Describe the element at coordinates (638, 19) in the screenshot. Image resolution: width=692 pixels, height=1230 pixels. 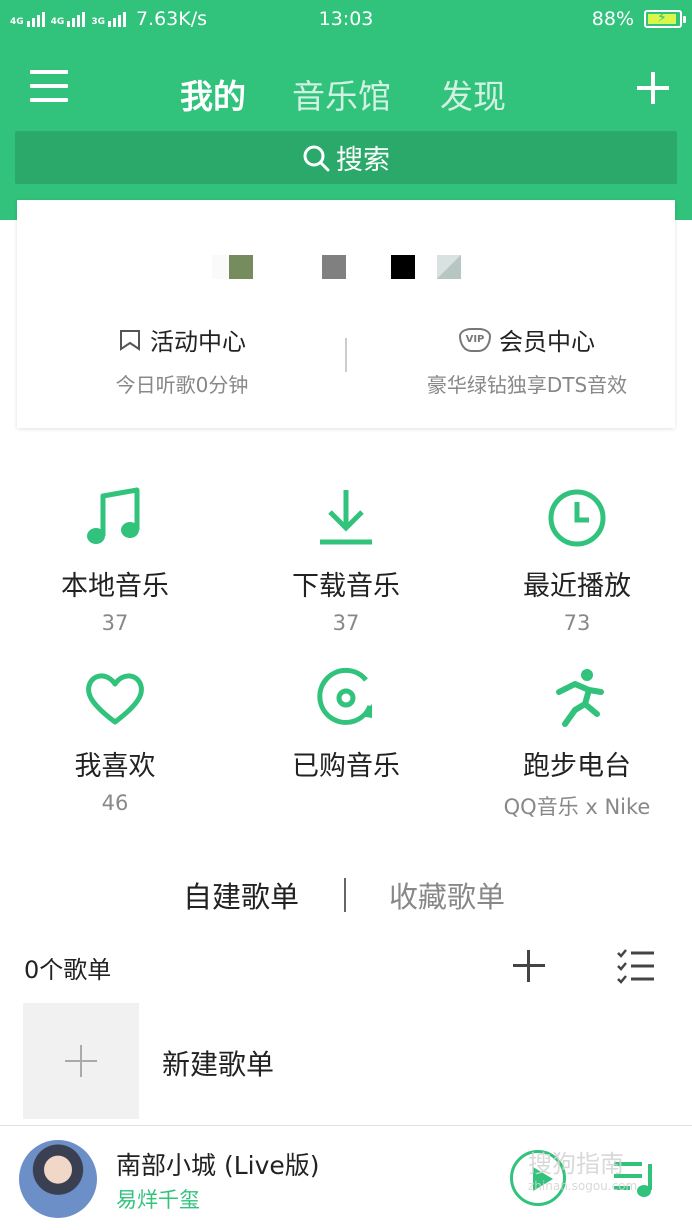
I see `status-right: 88% ⚡` at that location.